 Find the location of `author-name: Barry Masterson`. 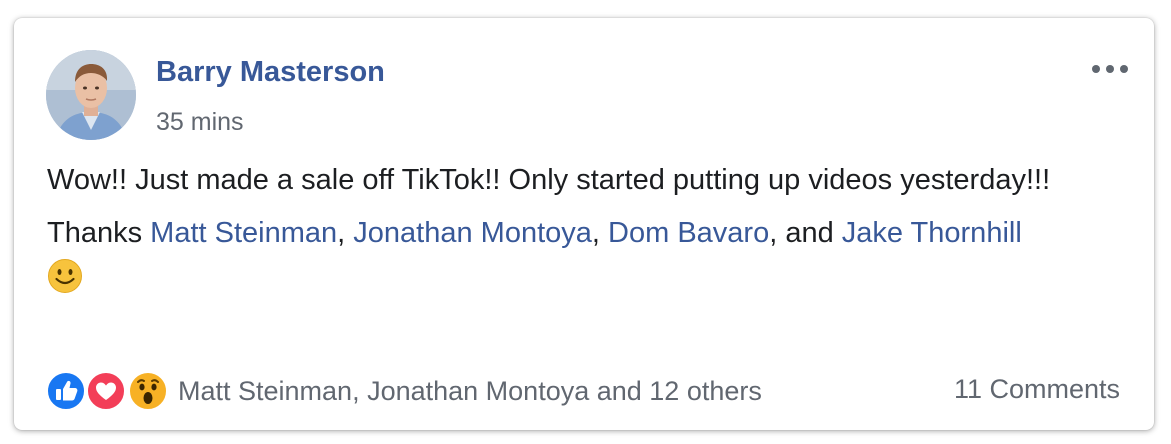

author-name: Barry Masterson is located at coordinates (270, 72).